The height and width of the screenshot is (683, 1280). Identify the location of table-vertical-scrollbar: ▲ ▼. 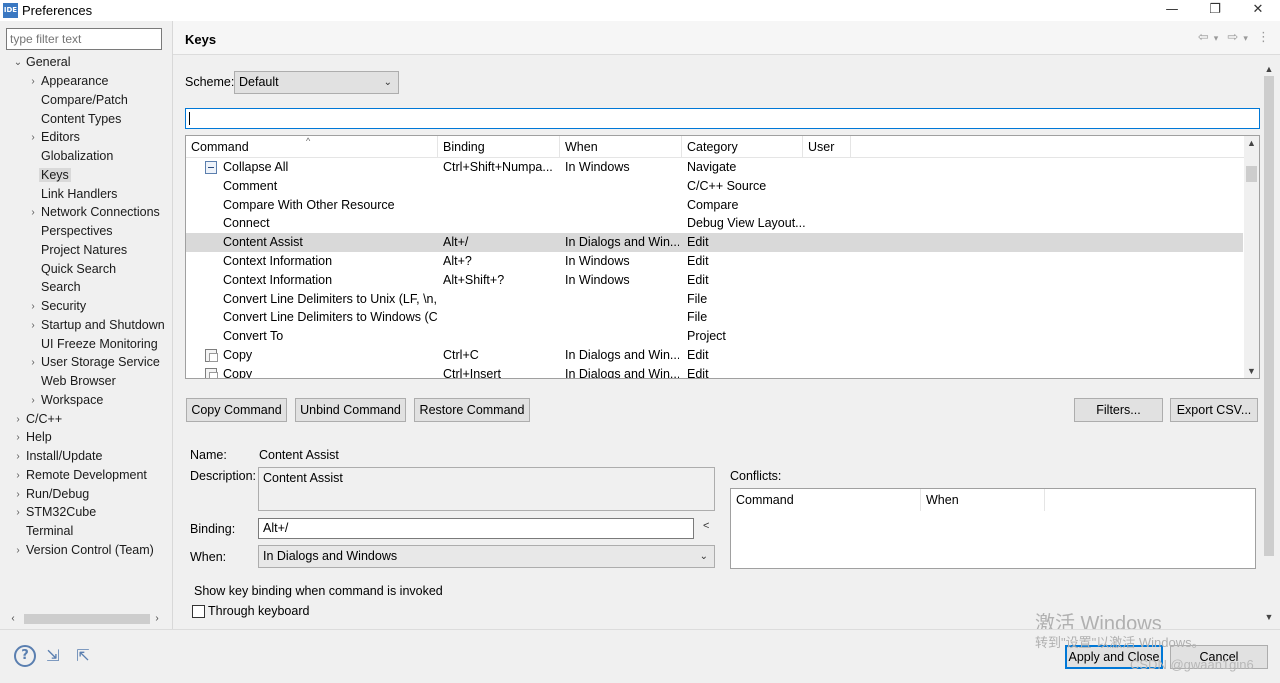
(1251, 257).